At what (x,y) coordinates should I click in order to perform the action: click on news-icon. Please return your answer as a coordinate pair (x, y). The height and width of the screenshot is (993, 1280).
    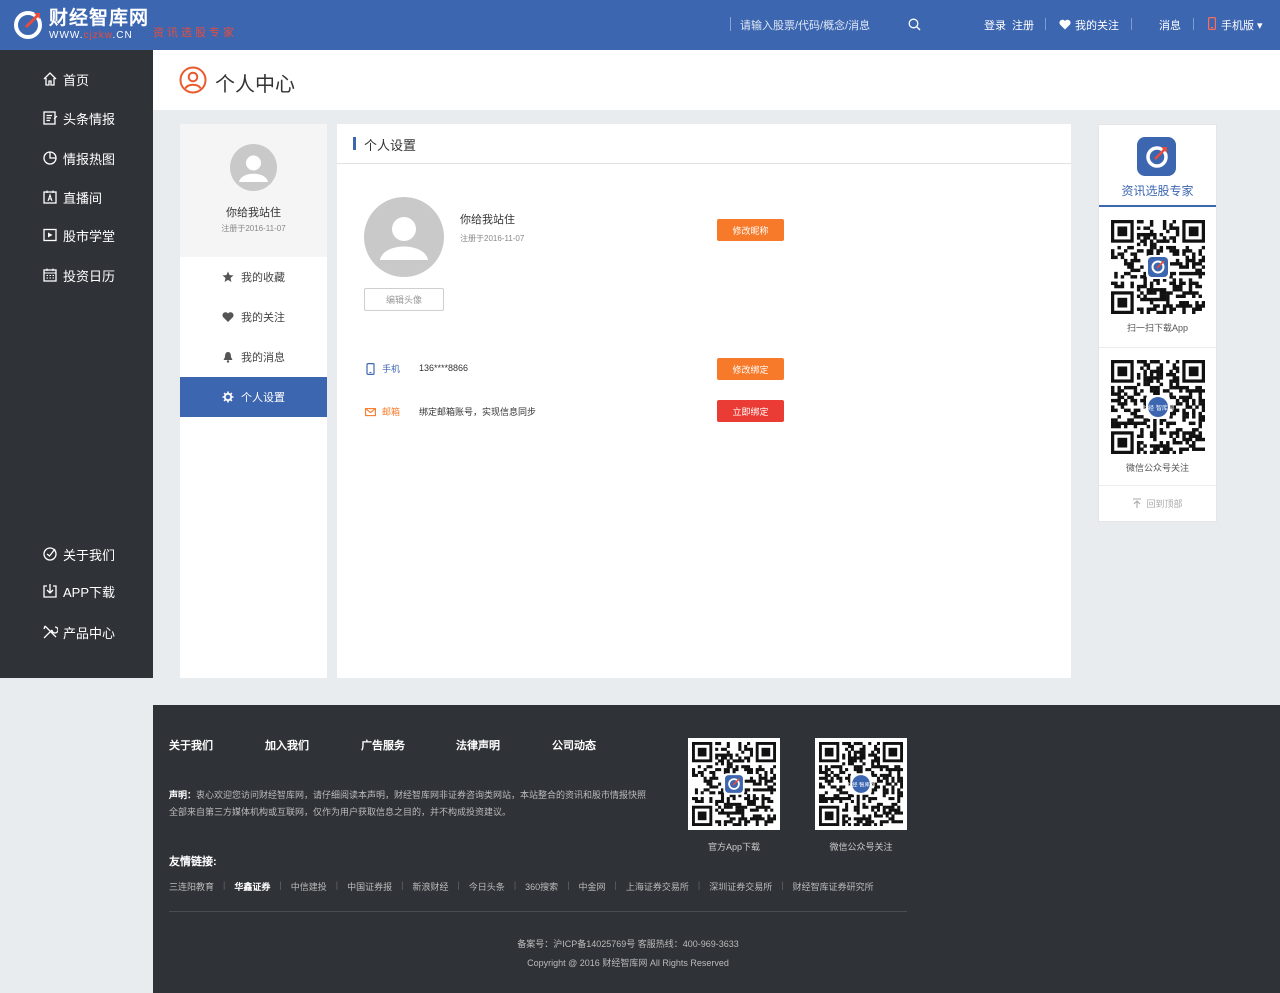
    Looking at the image, I should click on (50, 118).